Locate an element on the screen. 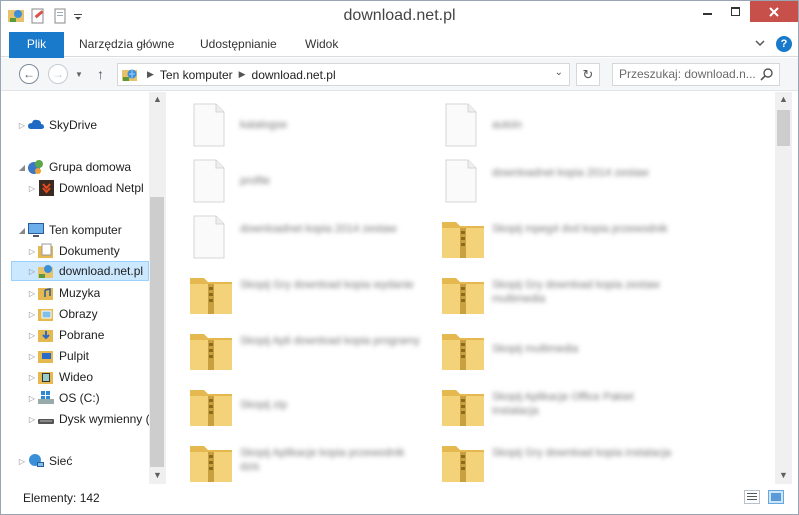  nav-item-download-netpl: ▷ Download Netpl is located at coordinates (85, 188).